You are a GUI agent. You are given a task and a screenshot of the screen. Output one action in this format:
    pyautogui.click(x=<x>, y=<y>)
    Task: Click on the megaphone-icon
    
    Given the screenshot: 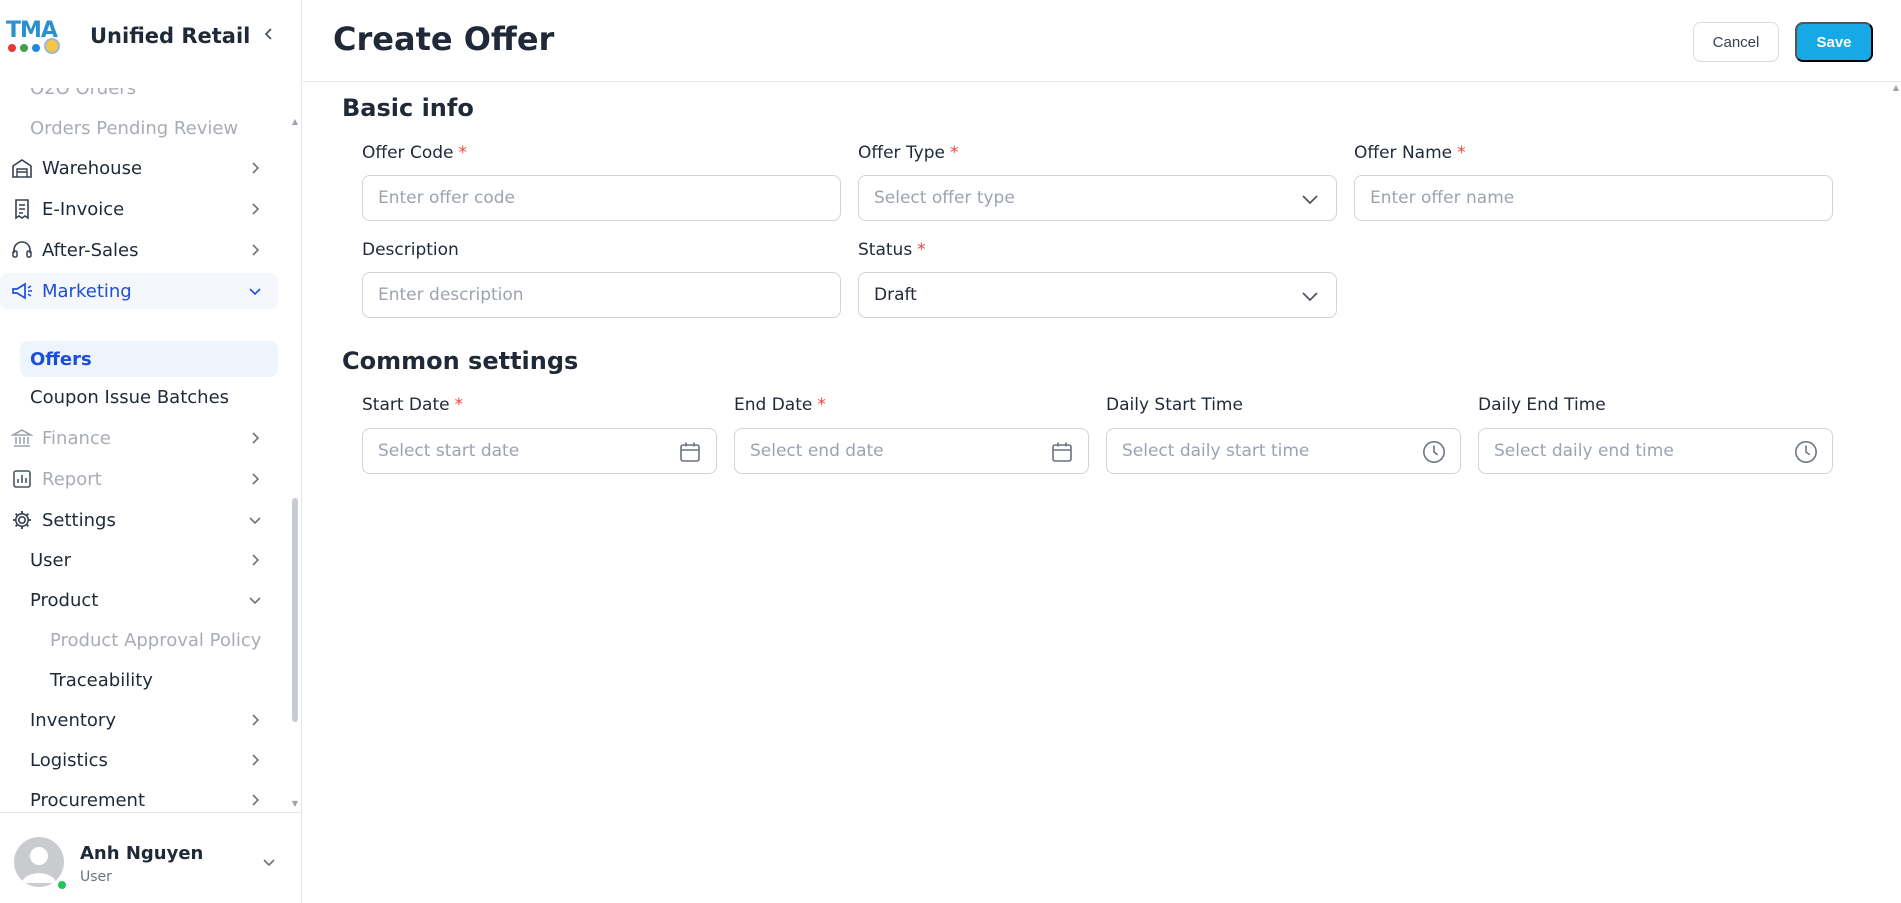 What is the action you would take?
    pyautogui.click(x=22, y=291)
    